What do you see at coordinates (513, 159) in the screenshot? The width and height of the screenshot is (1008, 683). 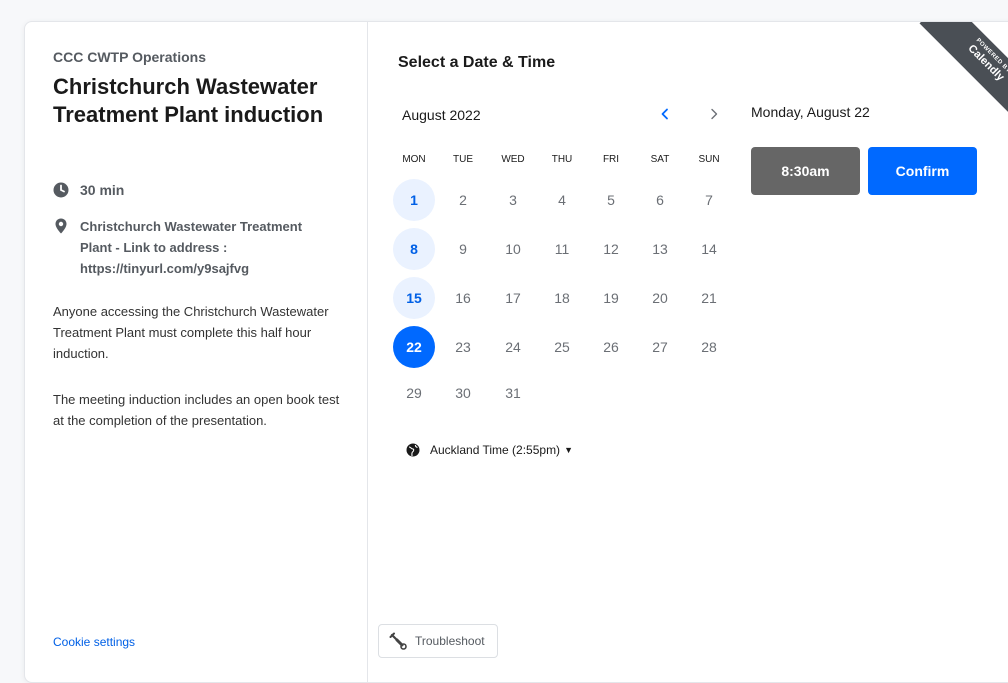 I see `weekday-wed: WED` at bounding box center [513, 159].